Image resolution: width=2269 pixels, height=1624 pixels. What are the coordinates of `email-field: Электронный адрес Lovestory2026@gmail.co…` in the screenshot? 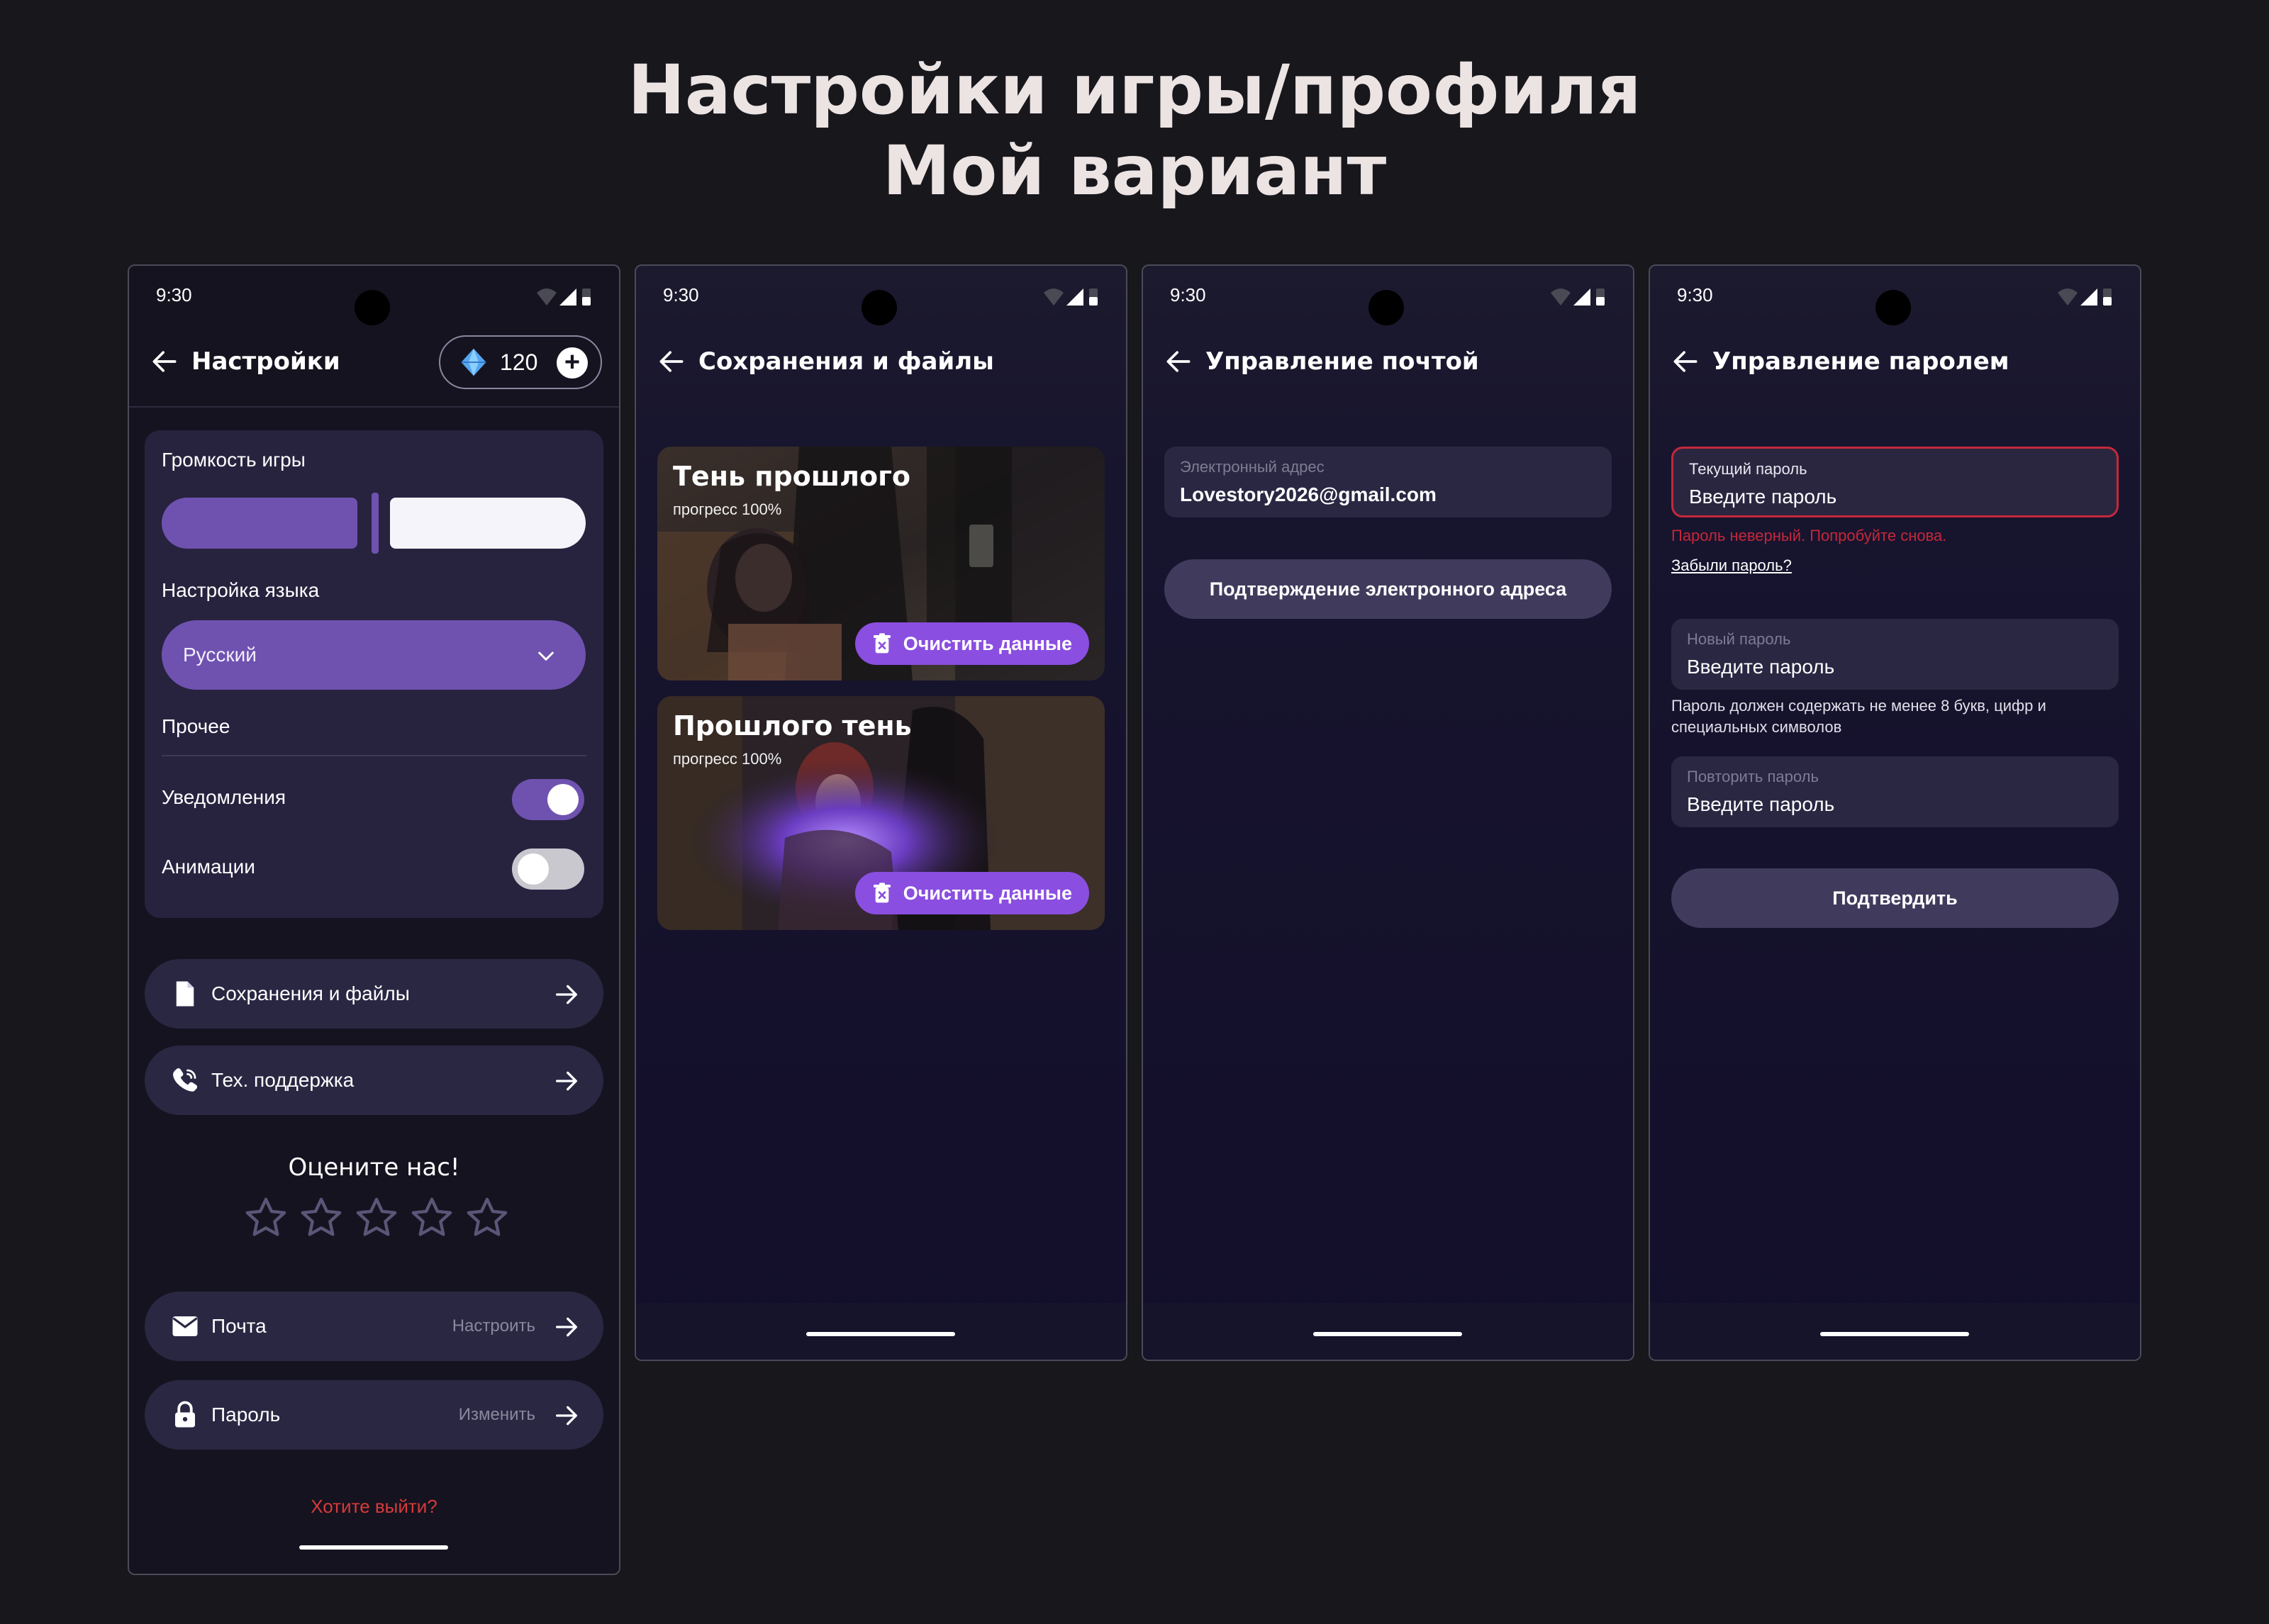 It's located at (1388, 482).